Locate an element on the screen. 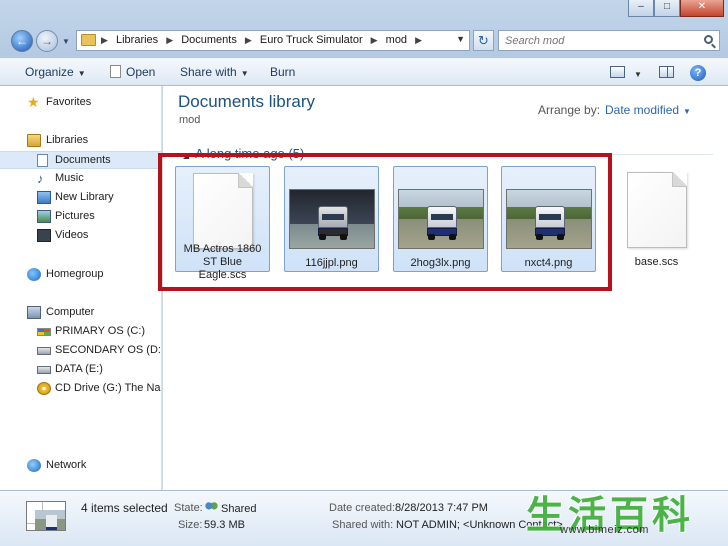 The width and height of the screenshot is (728, 546). homegroup-icon is located at coordinates (34, 274).